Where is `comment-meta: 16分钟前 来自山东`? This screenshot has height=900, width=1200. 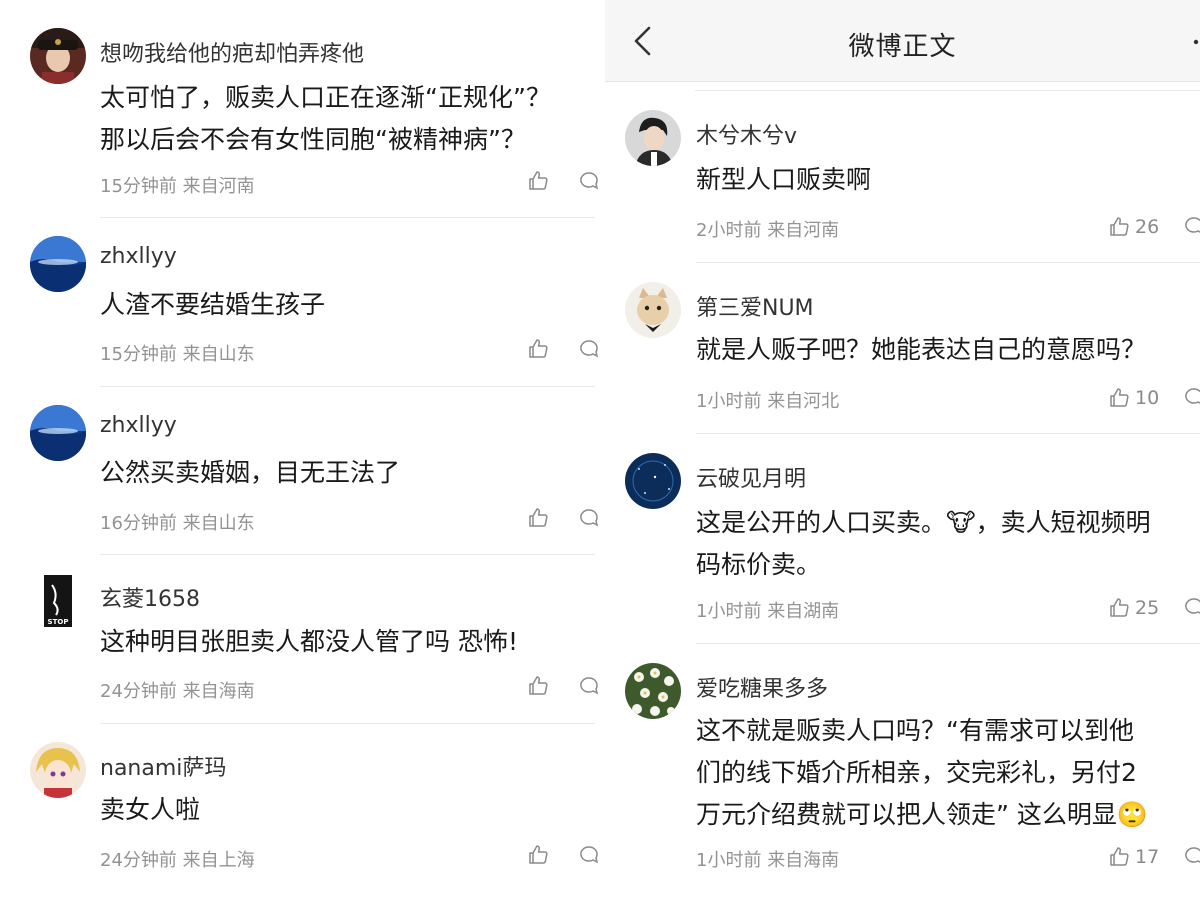 comment-meta: 16分钟前 来自山东 is located at coordinates (177, 522).